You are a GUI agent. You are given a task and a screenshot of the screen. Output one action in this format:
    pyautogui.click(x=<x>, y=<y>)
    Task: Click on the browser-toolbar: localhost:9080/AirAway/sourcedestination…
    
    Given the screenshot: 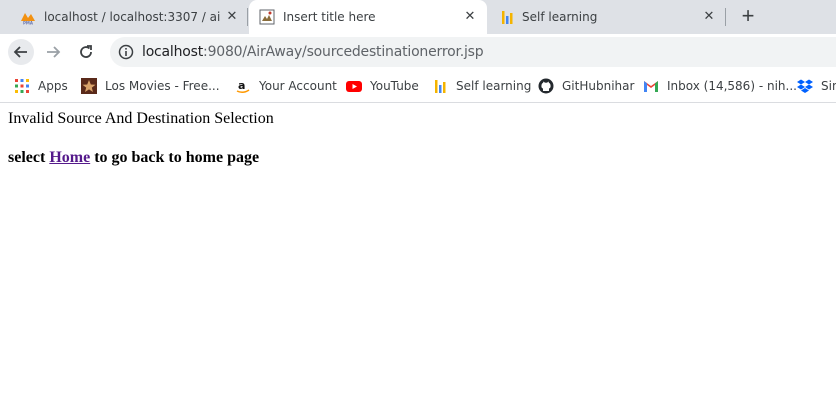 What is the action you would take?
    pyautogui.click(x=418, y=52)
    